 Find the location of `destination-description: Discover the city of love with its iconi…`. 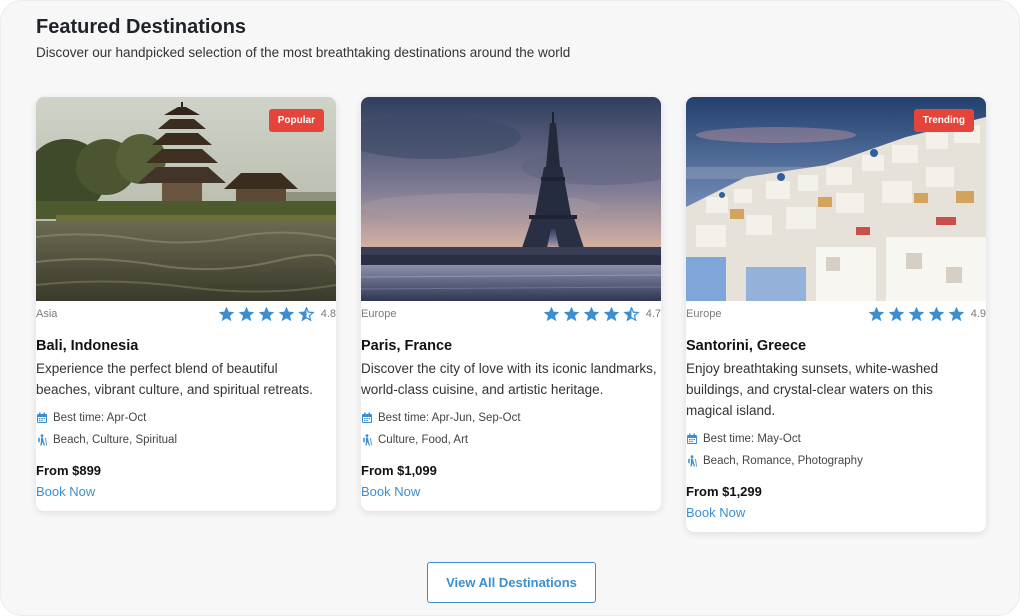

destination-description: Discover the city of love with its iconi… is located at coordinates (509, 379).